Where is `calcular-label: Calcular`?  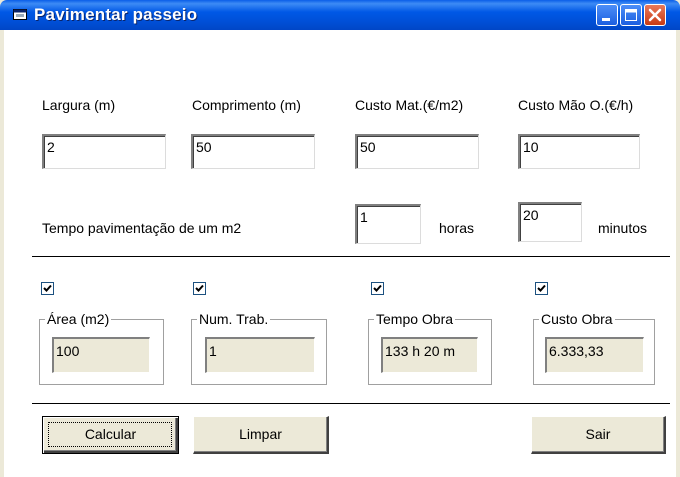
calcular-label: Calcular is located at coordinates (110, 434).